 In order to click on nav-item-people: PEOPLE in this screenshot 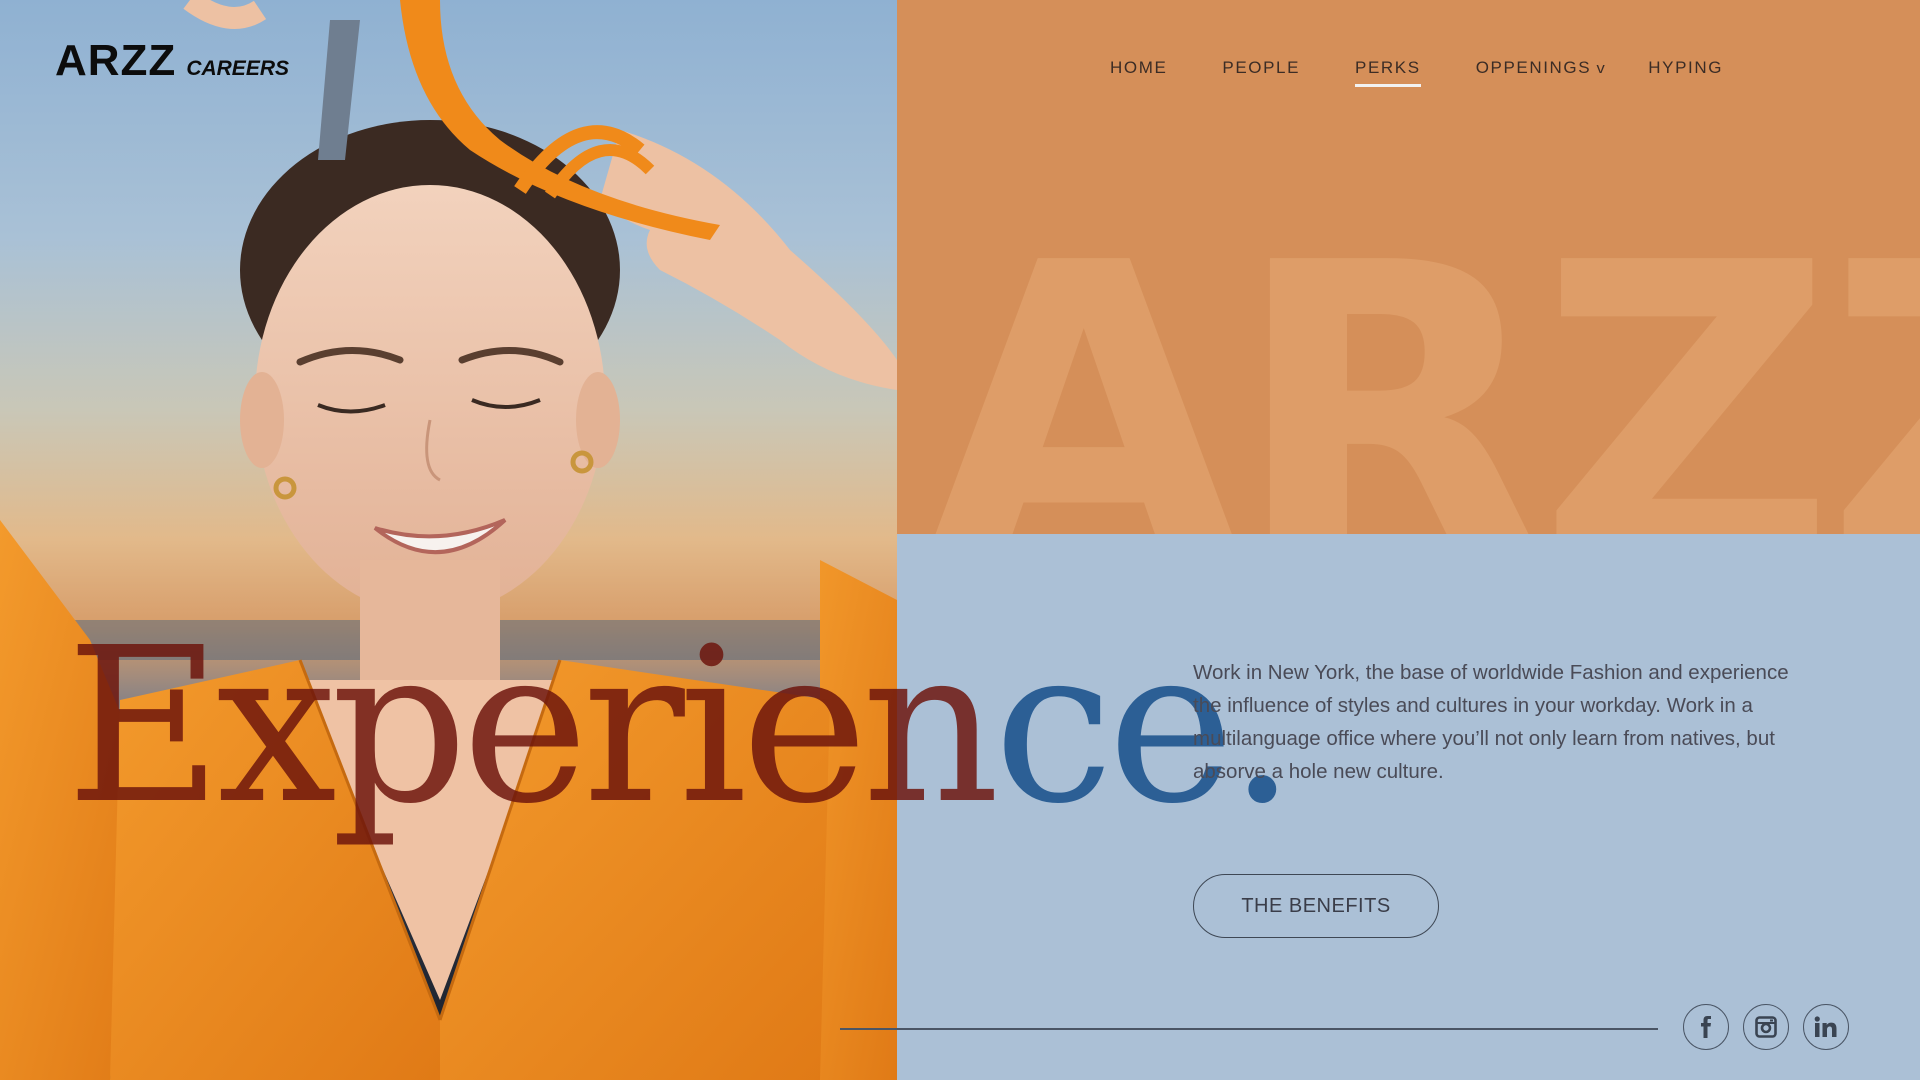, I will do `click(1261, 68)`.